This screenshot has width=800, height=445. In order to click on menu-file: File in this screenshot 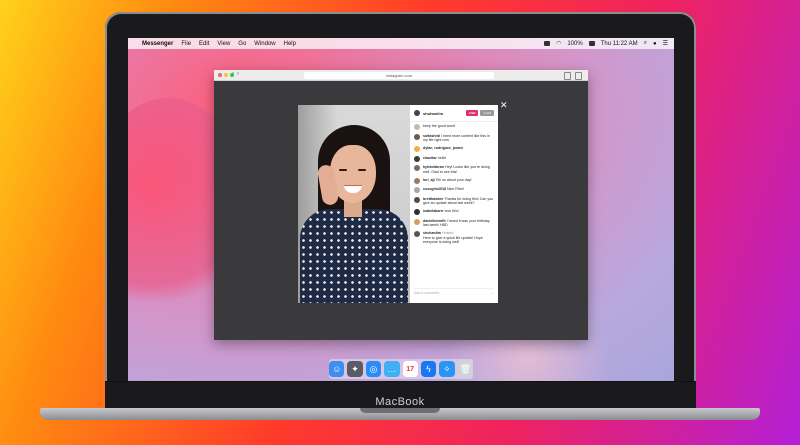, I will do `click(186, 44)`.